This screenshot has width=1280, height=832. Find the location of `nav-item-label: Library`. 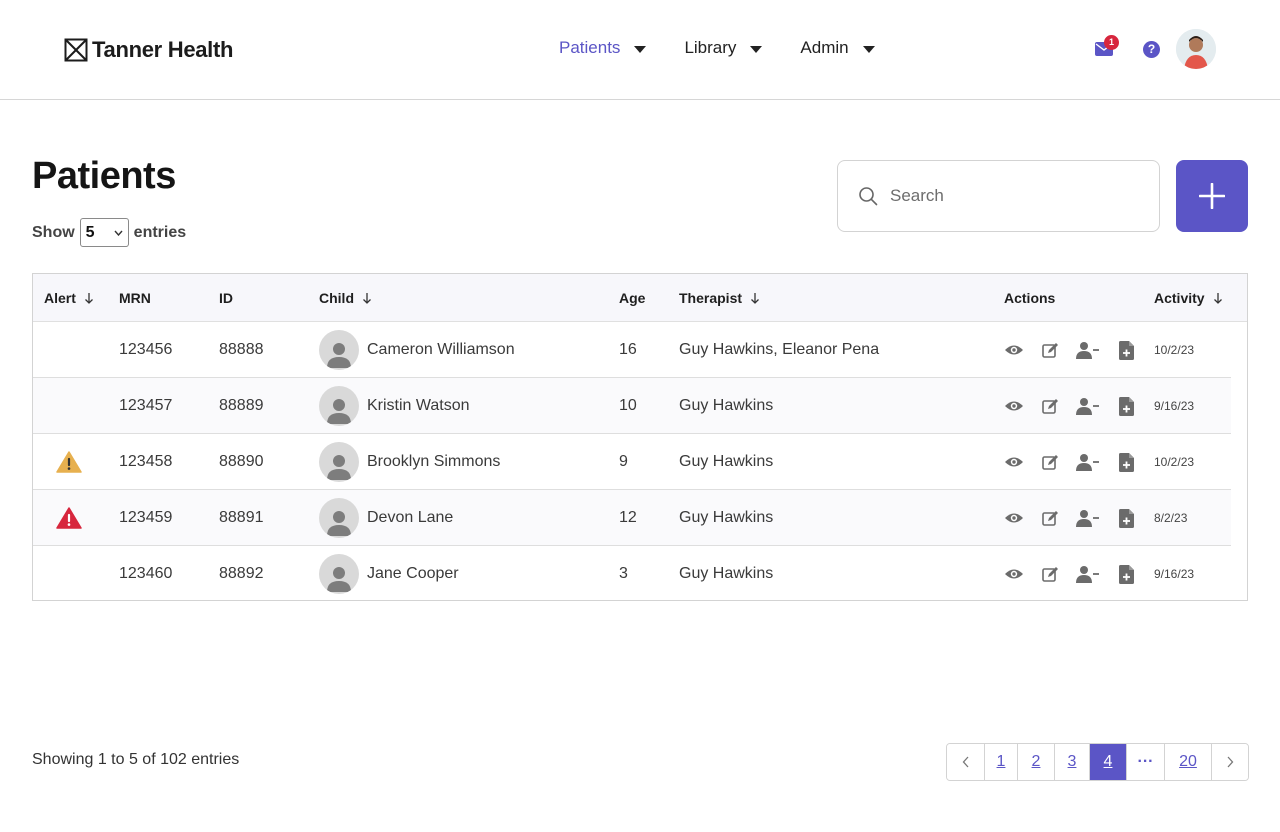

nav-item-label: Library is located at coordinates (710, 47).